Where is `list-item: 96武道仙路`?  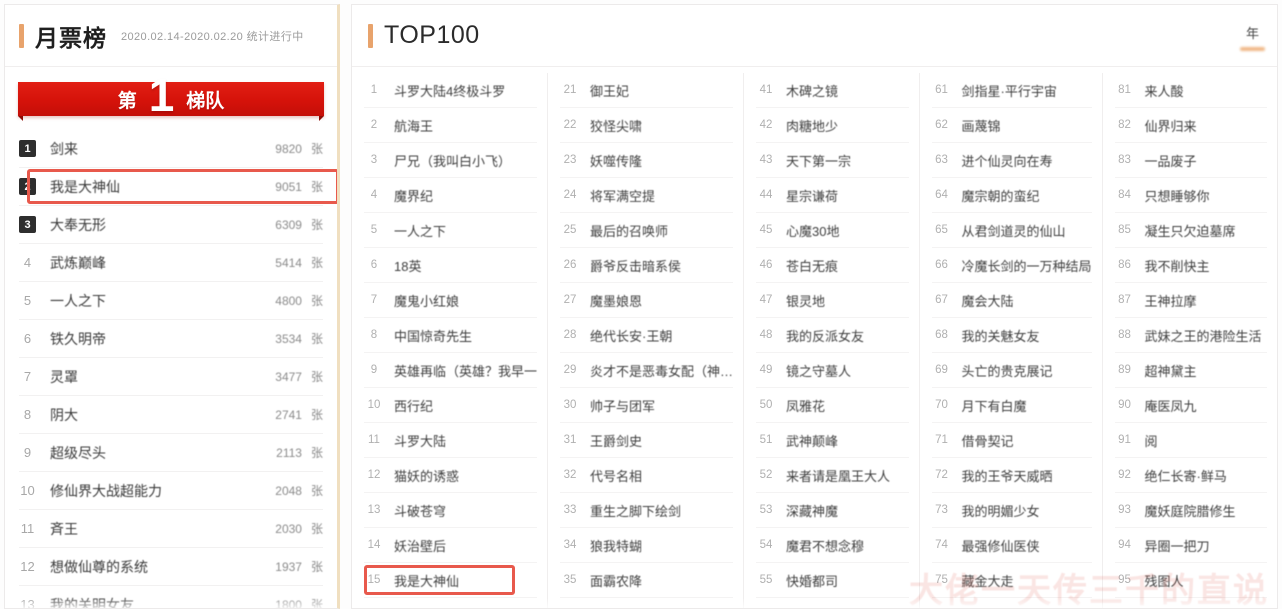
list-item: 96武道仙路 is located at coordinates (1191, 603).